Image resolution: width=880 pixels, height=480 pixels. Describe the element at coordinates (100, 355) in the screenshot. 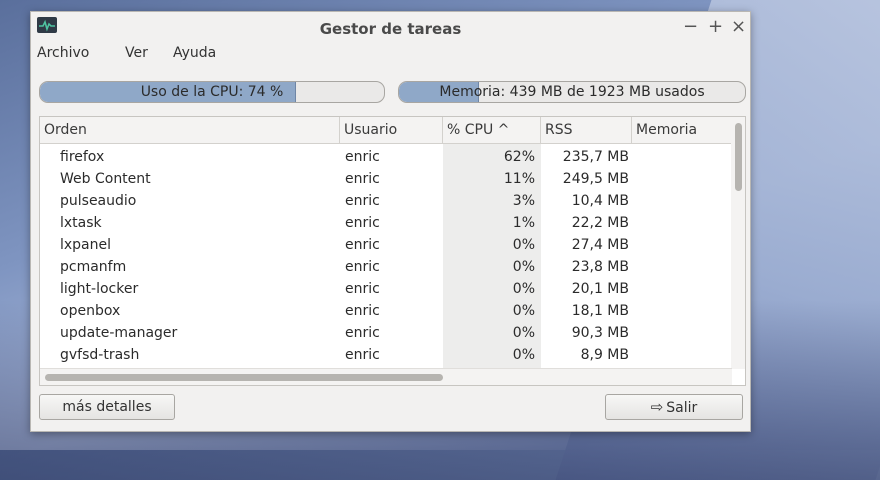

I see `process-name: gvfsd-trash` at that location.